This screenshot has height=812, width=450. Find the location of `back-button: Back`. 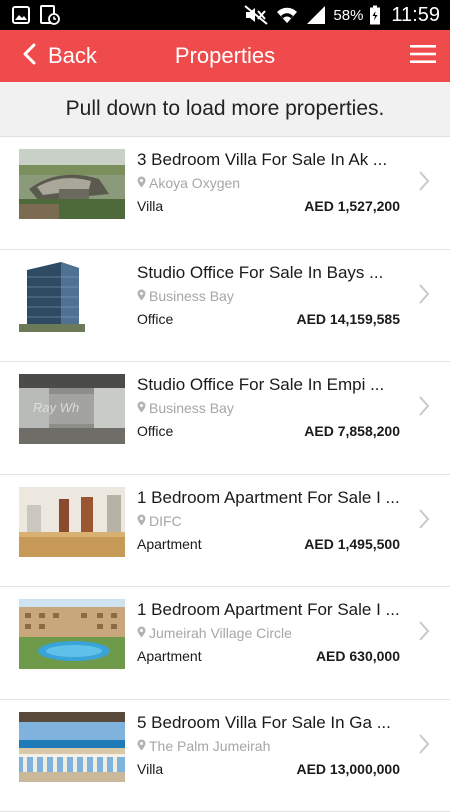

back-button: Back is located at coordinates (48, 56).